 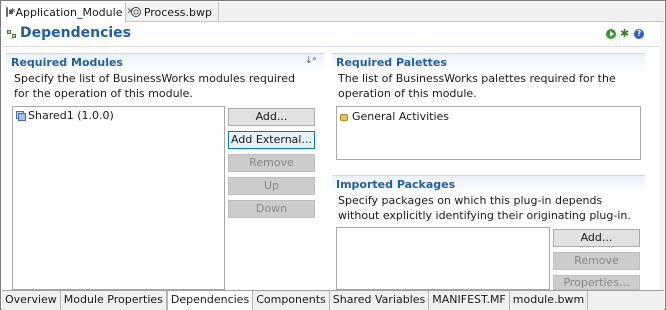 What do you see at coordinates (596, 261) in the screenshot?
I see `remove-package-button: Remove` at bounding box center [596, 261].